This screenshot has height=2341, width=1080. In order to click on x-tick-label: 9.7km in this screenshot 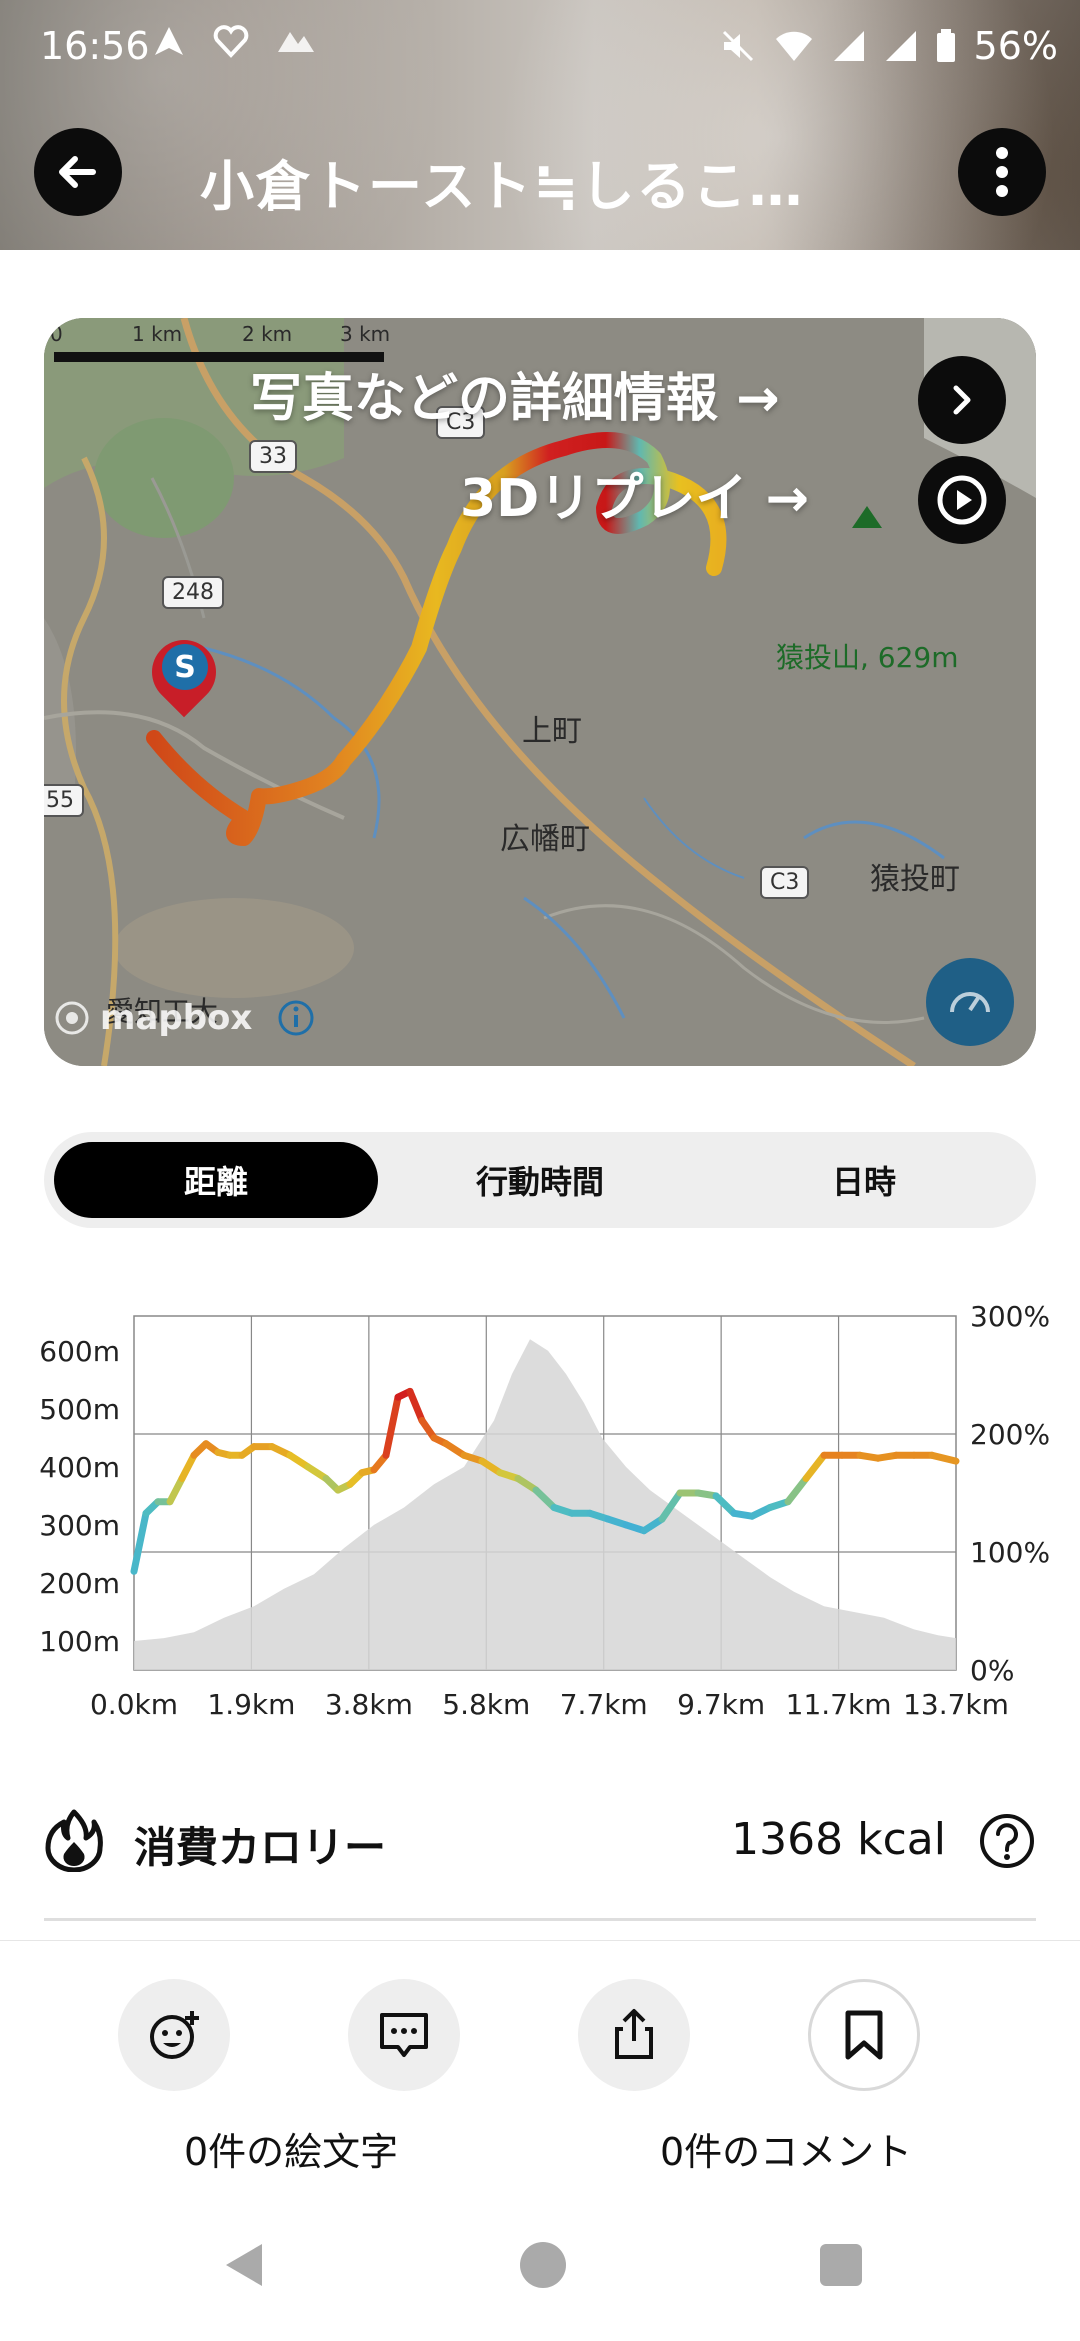, I will do `click(721, 1704)`.